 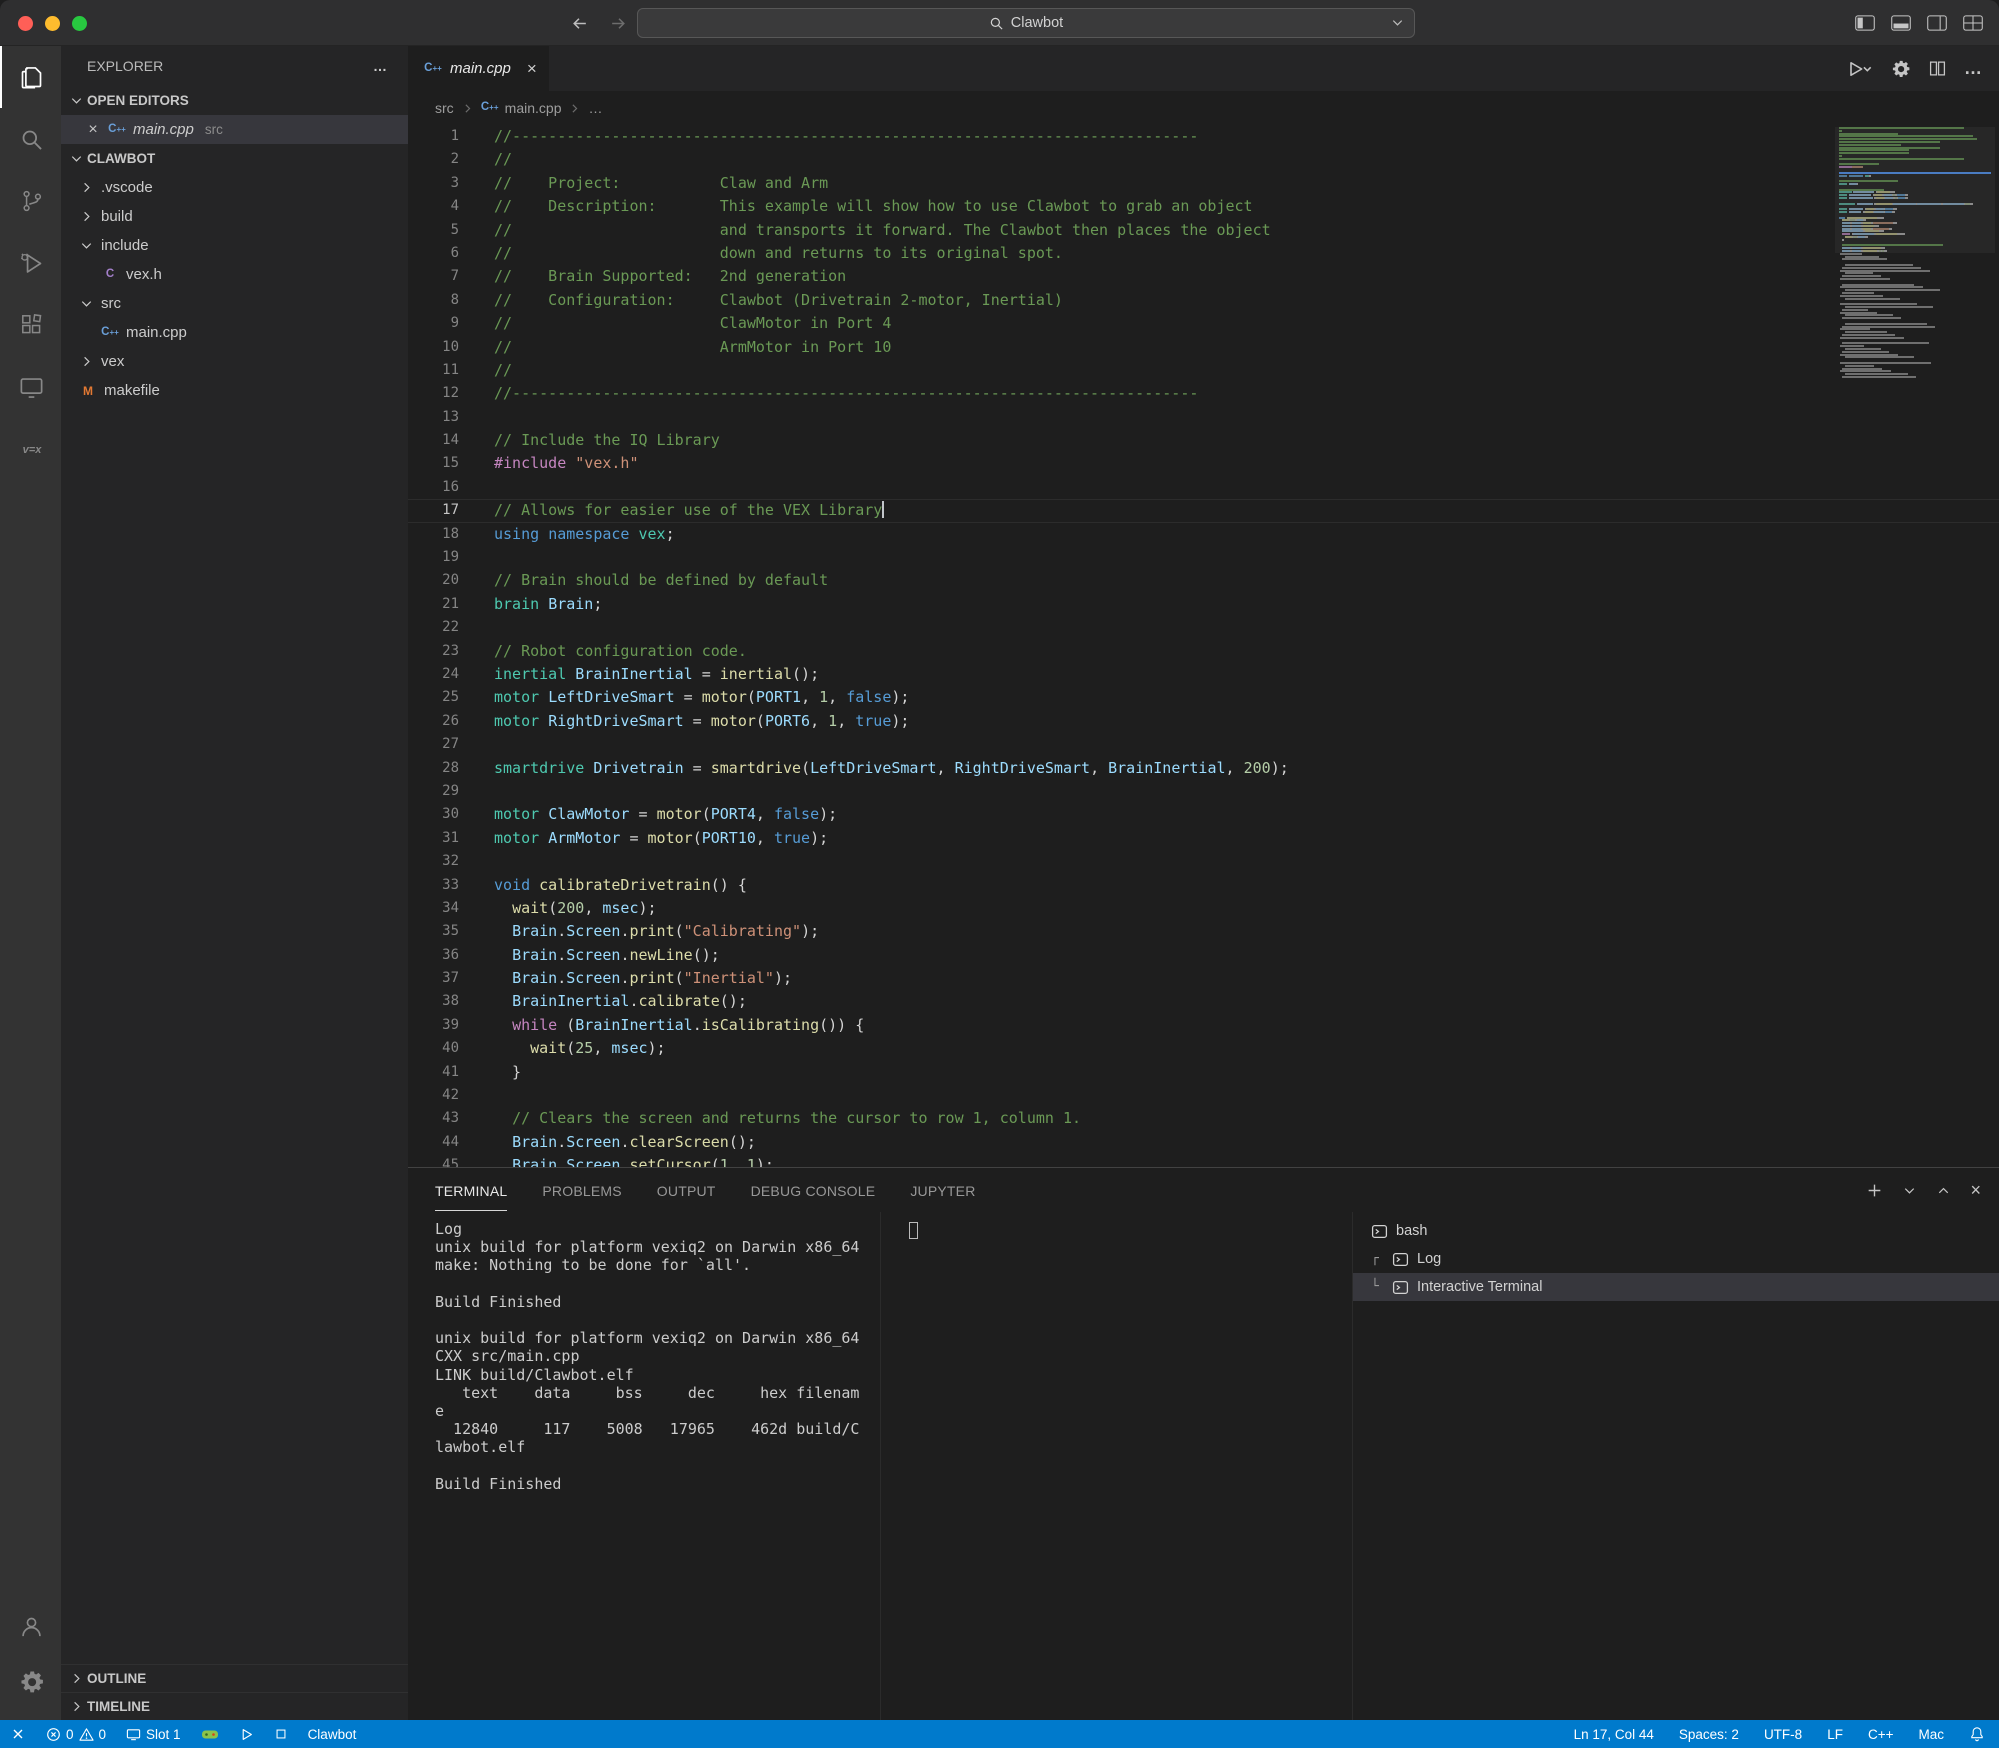 I want to click on panel-tab-problems: PROBLEMS, so click(x=581, y=1190).